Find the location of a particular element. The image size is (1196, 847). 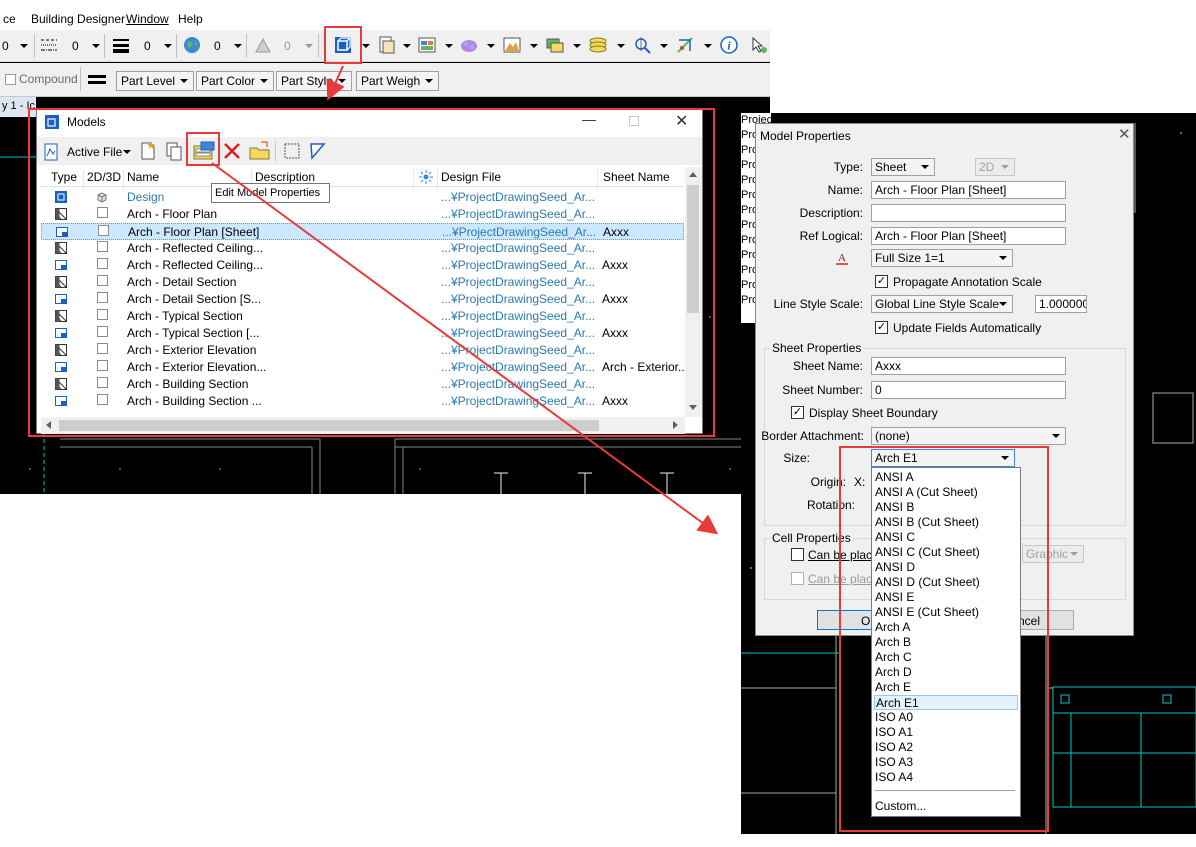

ref-logical-label: Ref Logical: is located at coordinates (831, 236).